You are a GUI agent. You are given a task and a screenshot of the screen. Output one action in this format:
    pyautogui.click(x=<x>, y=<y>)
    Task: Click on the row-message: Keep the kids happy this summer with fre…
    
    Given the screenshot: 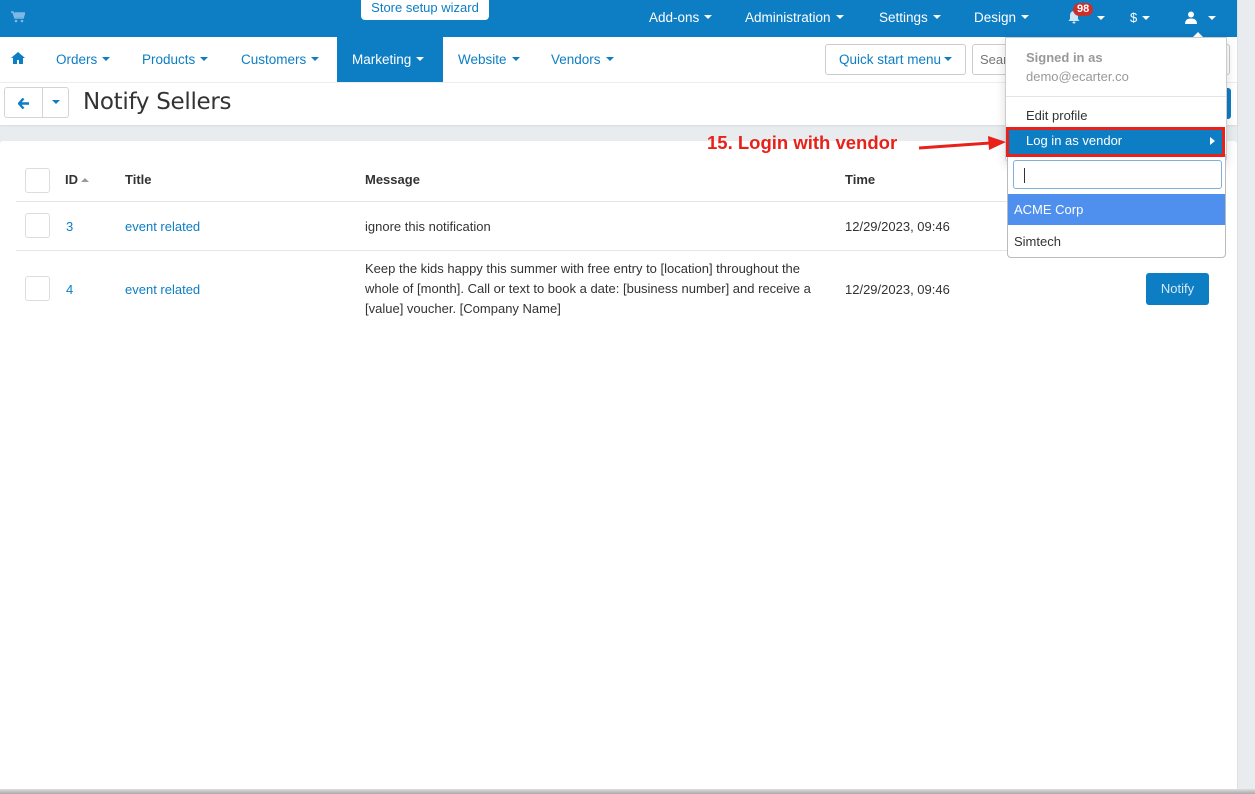 What is the action you would take?
    pyautogui.click(x=588, y=288)
    